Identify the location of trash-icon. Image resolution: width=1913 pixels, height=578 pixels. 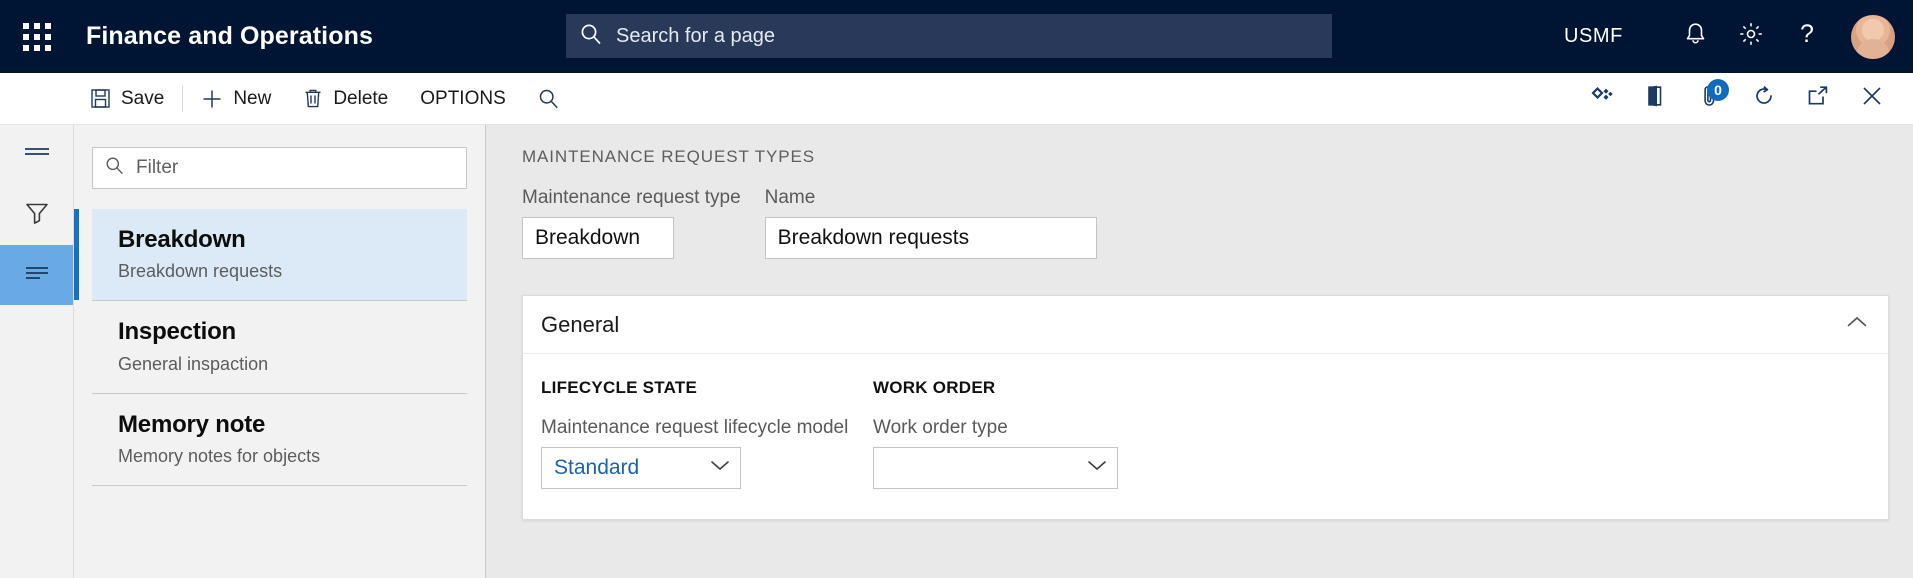
(313, 98).